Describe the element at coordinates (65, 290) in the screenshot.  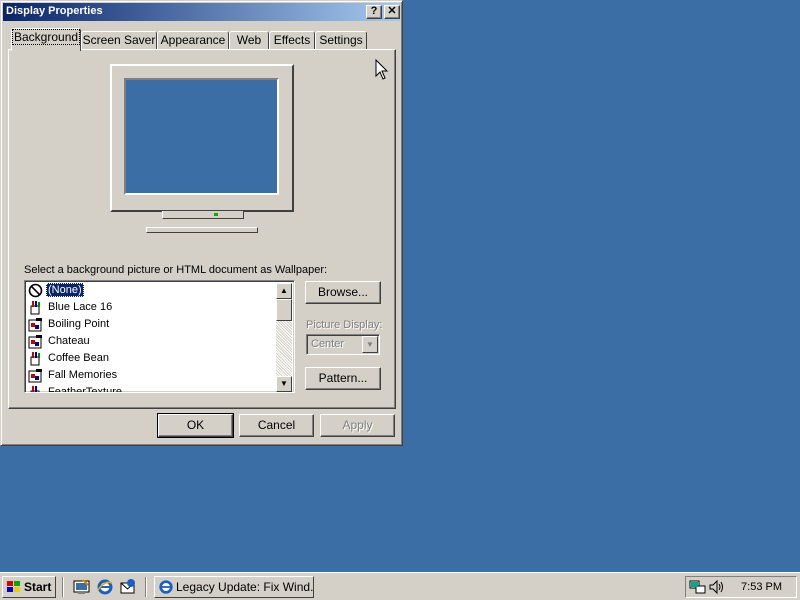
I see `list-item-label: (None)` at that location.